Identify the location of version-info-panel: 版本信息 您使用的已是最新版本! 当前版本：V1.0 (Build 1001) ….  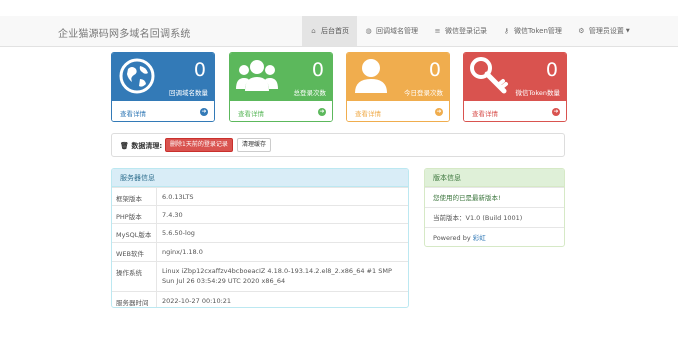
(494, 207).